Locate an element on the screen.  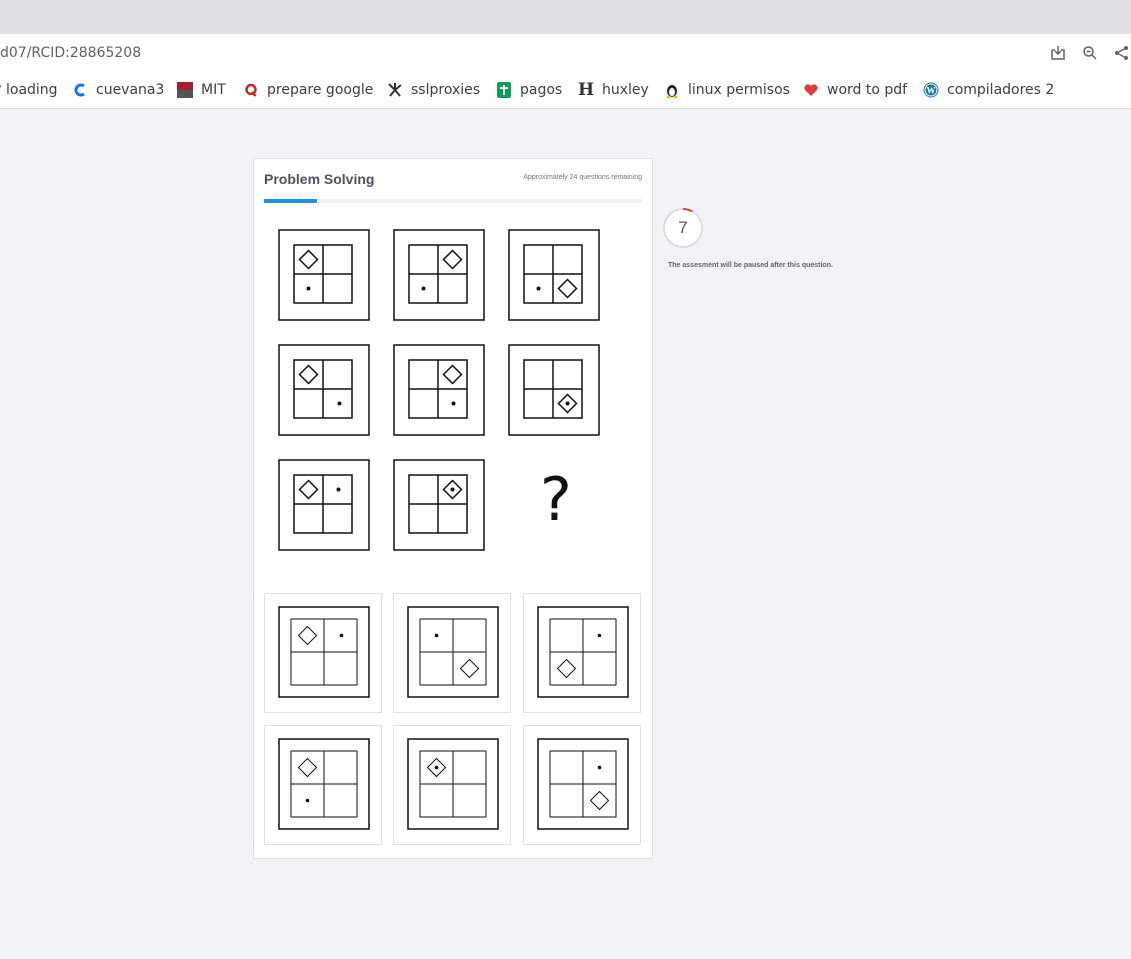
bookmark-label: linux permisos is located at coordinates (739, 90).